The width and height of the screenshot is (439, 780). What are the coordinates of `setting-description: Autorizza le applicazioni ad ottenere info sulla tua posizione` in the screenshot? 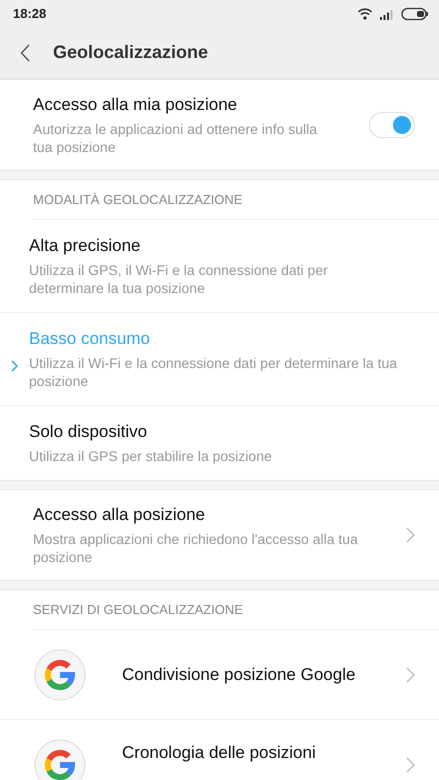 It's located at (175, 138).